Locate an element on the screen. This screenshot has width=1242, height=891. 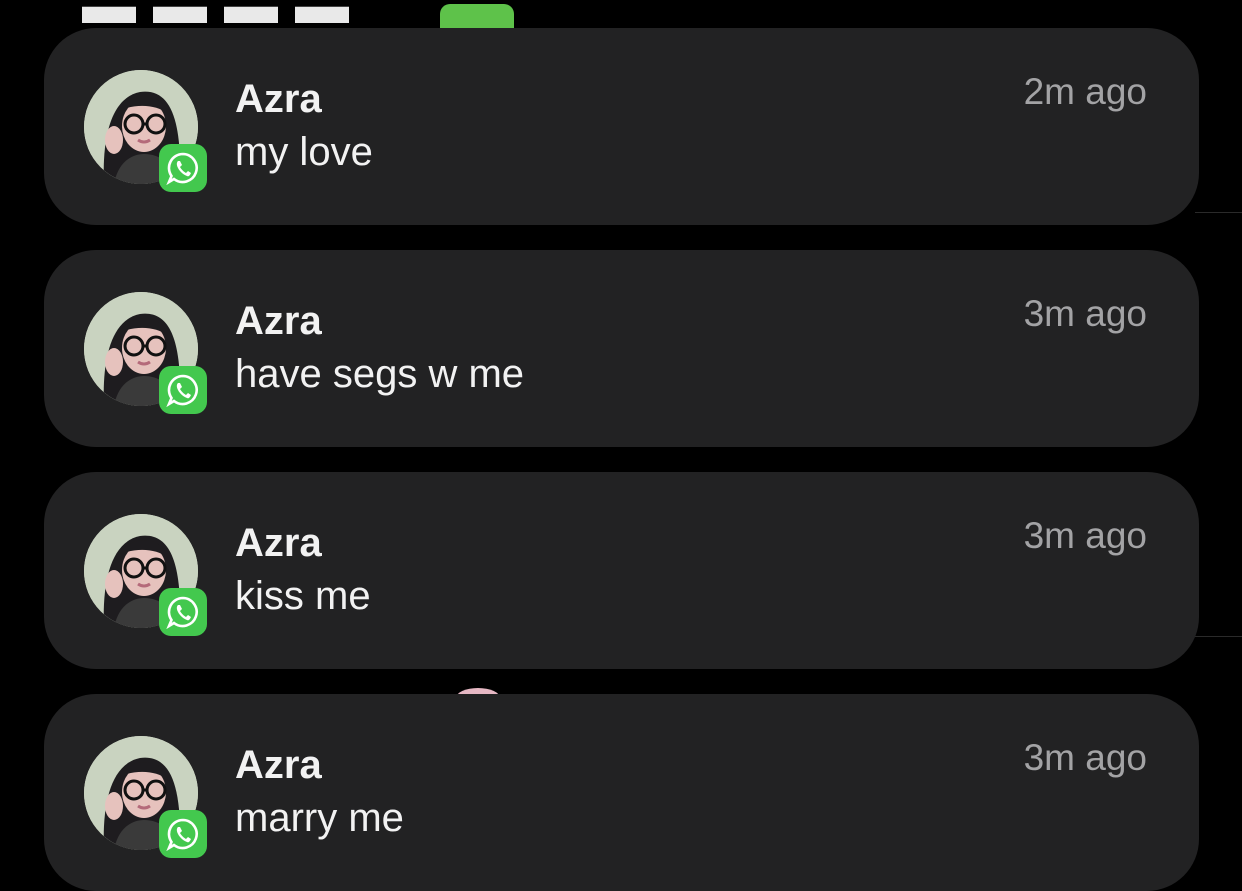
notification-message: marry me is located at coordinates (319, 818).